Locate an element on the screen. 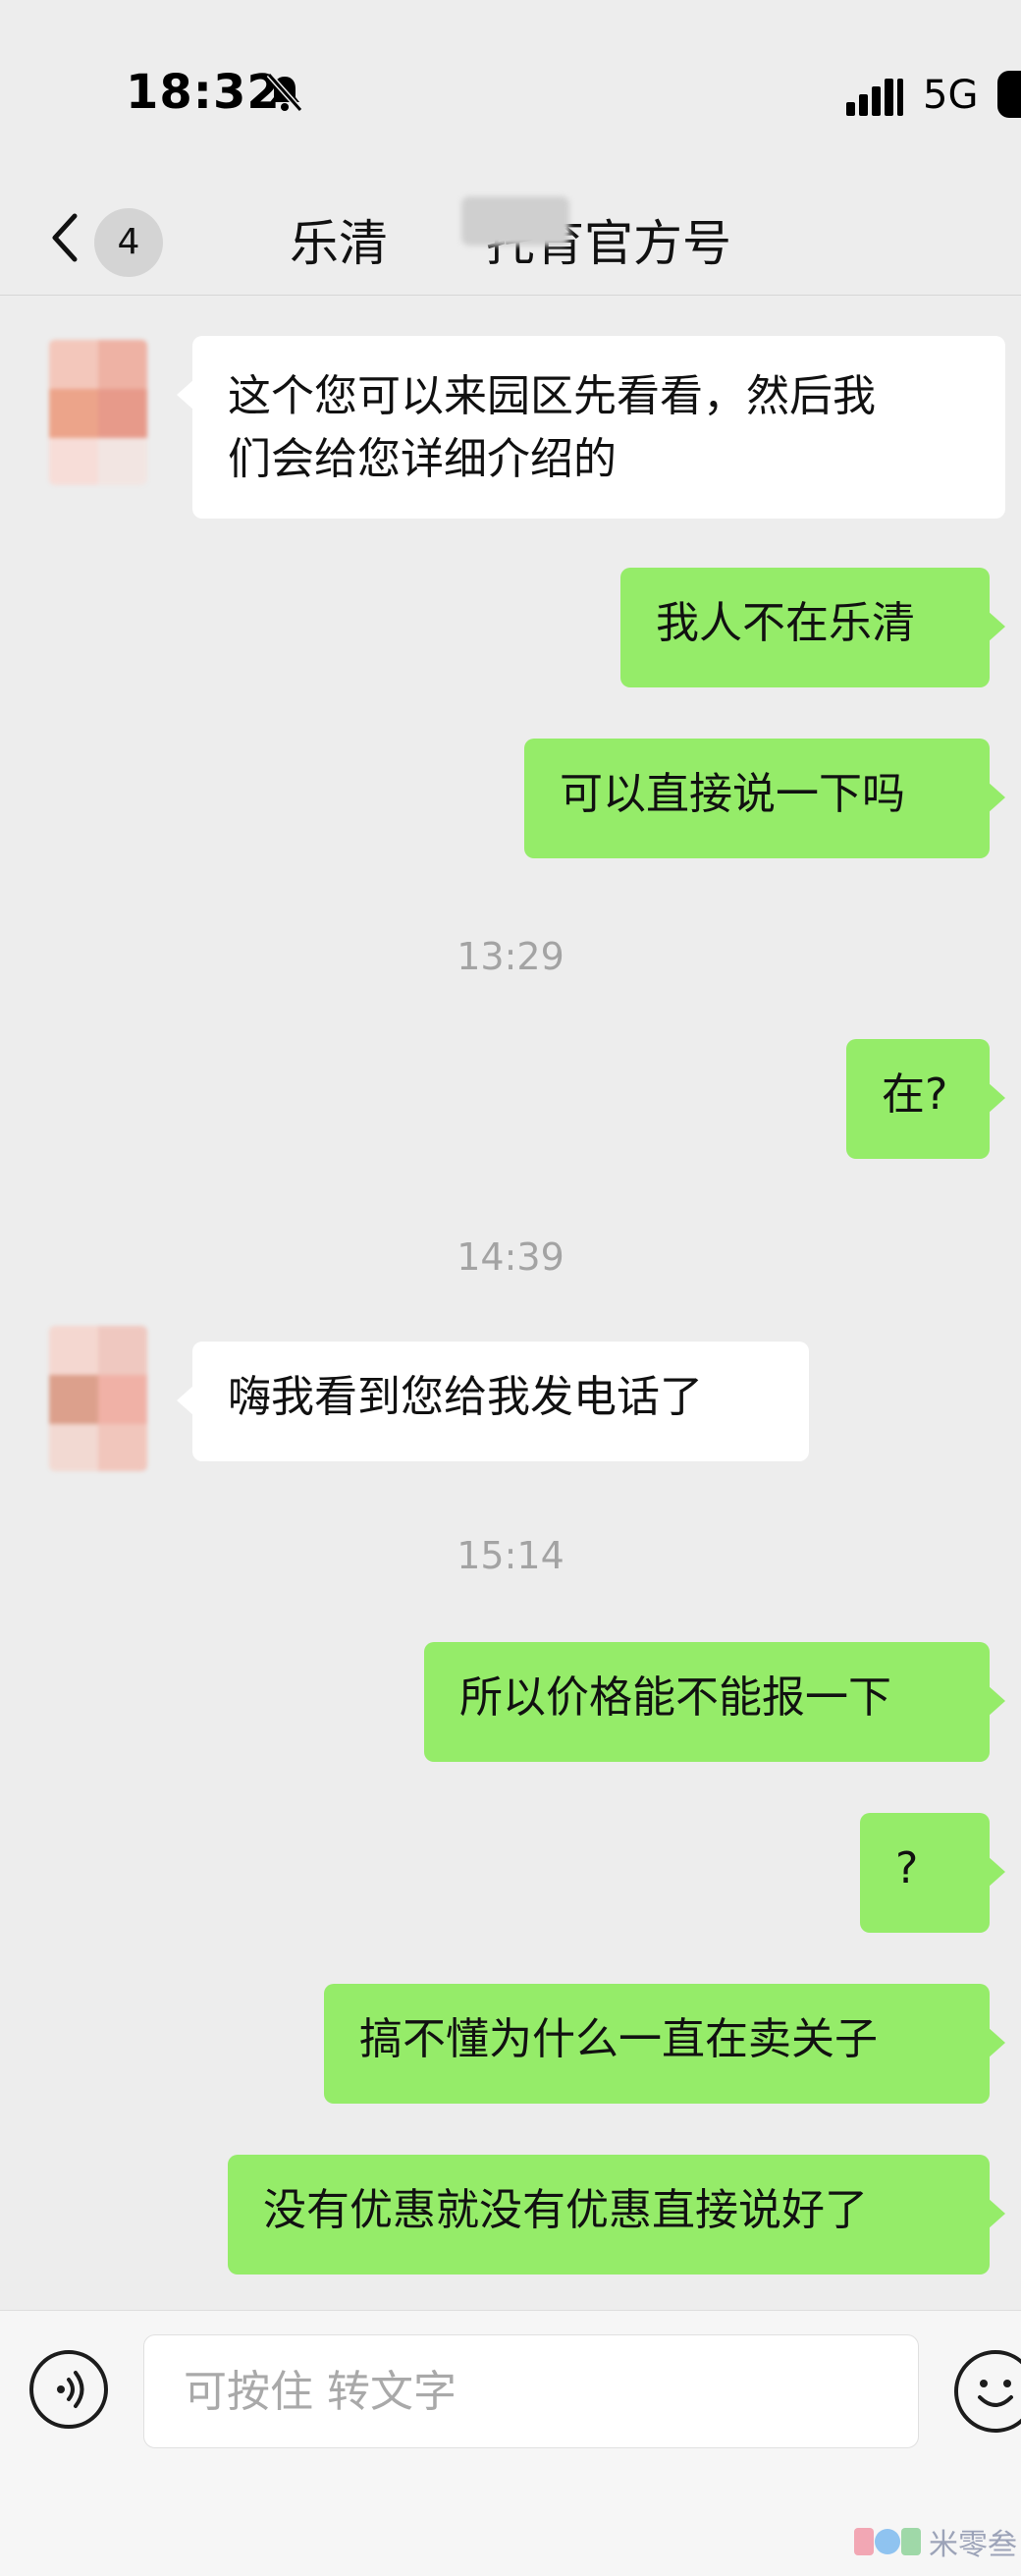 The image size is (1021, 2576). network-type: 5G is located at coordinates (951, 95).